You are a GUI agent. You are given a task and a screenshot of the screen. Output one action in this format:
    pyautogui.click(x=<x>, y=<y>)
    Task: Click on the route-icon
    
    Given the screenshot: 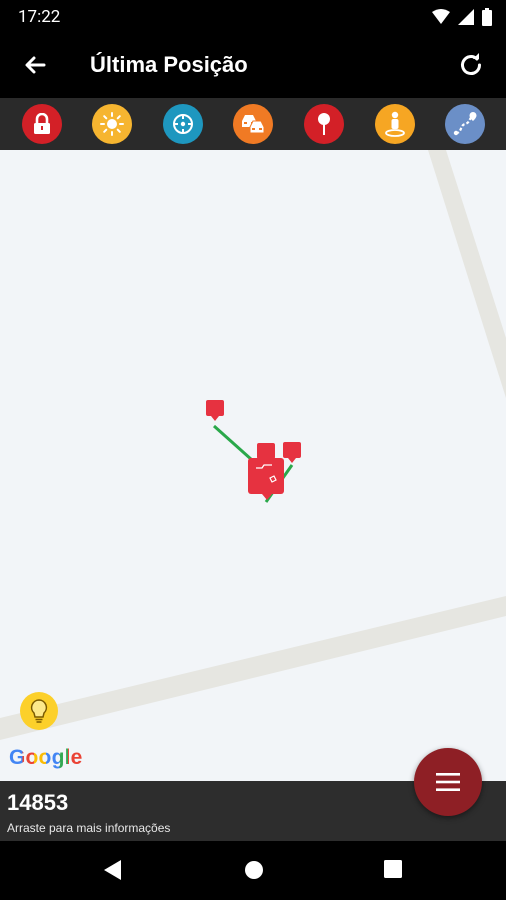 What is the action you would take?
    pyautogui.click(x=465, y=124)
    